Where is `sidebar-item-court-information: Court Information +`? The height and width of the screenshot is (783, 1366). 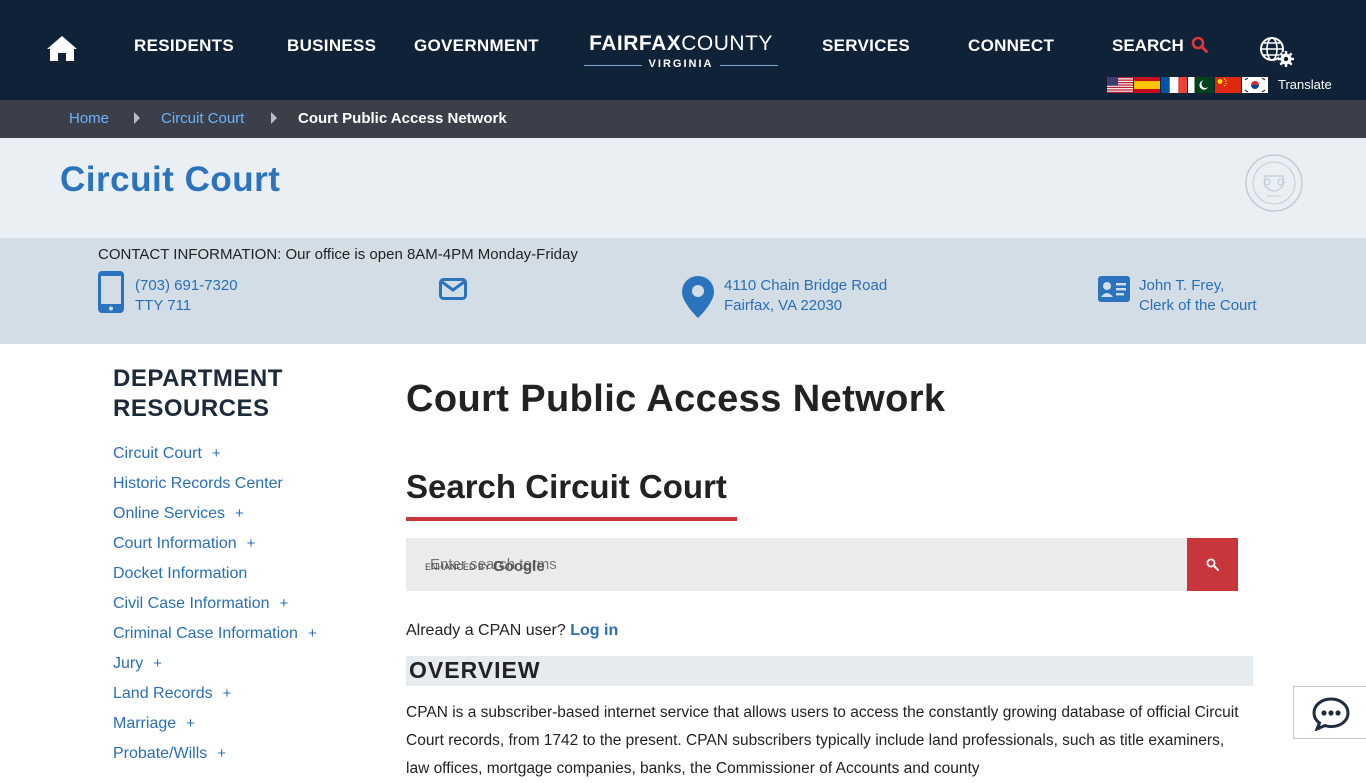 sidebar-item-court-information: Court Information + is located at coordinates (184, 544).